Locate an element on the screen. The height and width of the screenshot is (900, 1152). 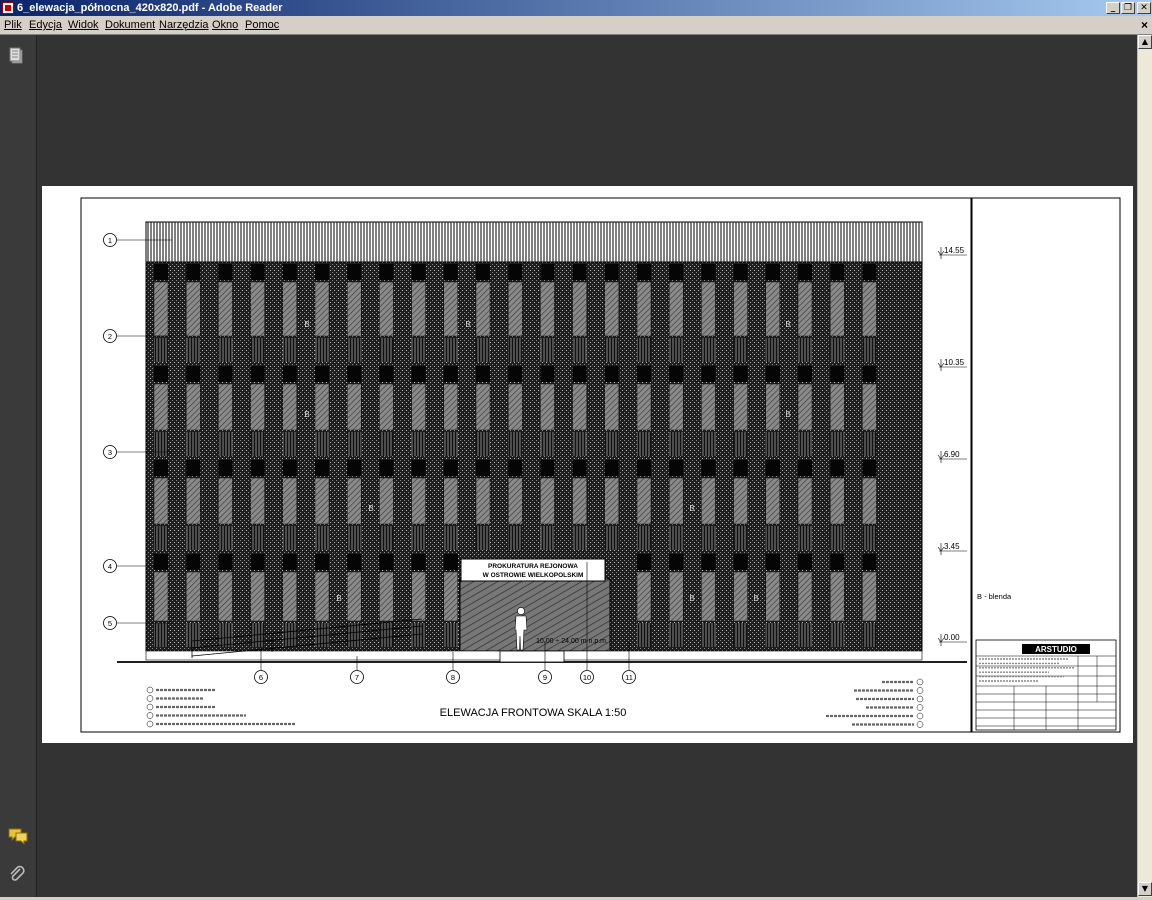
menu-dokument: Dokument is located at coordinates (130, 25).